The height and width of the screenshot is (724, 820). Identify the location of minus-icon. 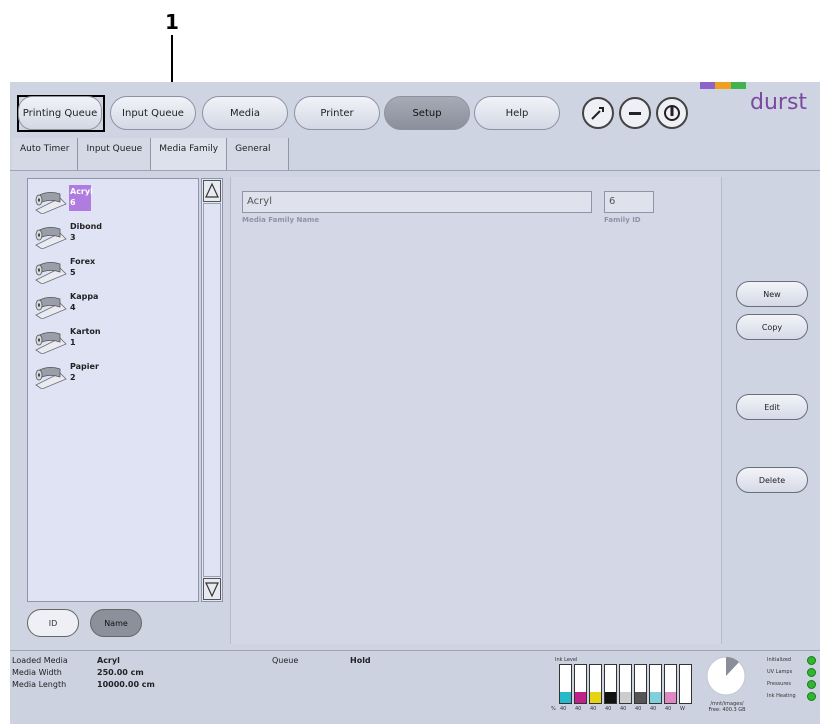
(635, 113).